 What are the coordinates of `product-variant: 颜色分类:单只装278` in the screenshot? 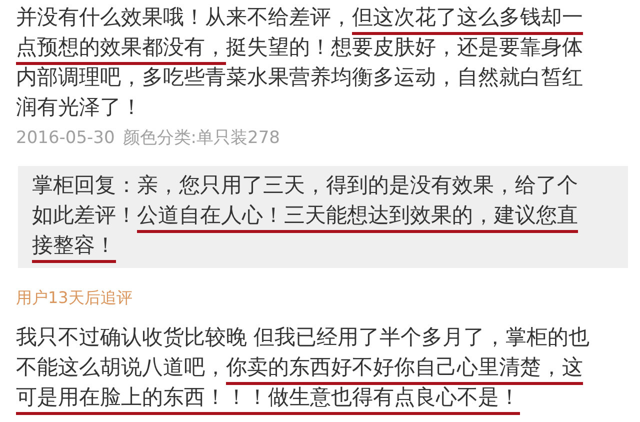 It's located at (201, 138).